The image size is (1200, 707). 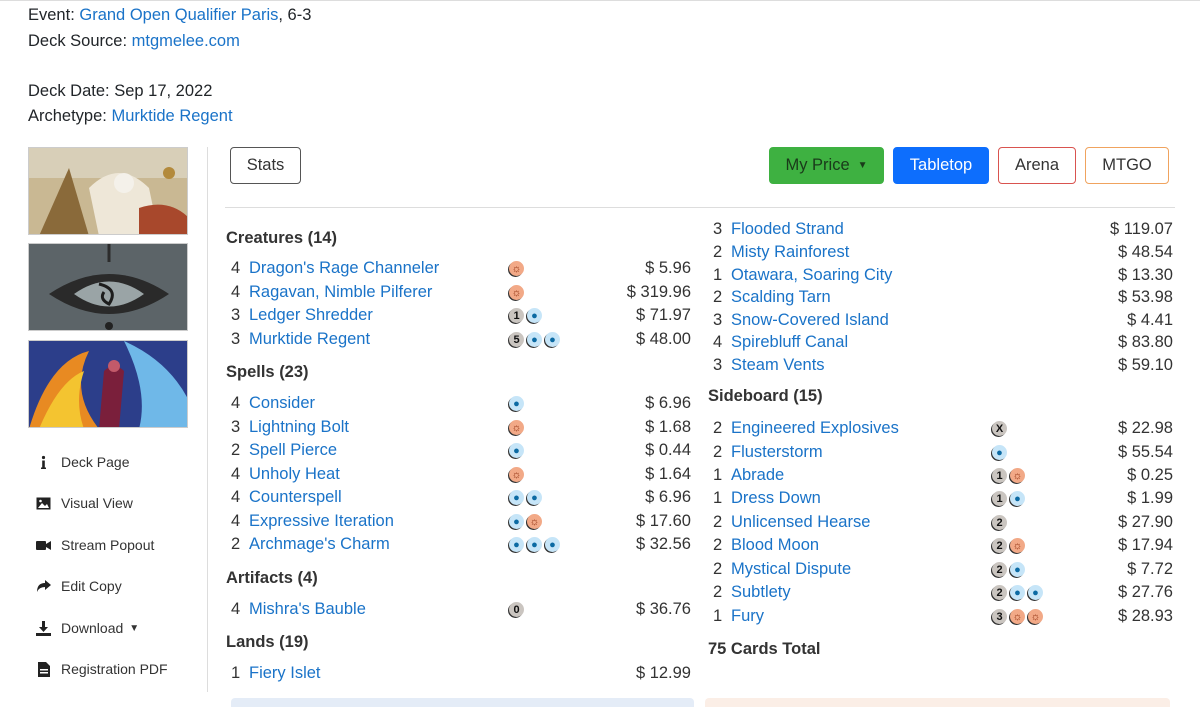 What do you see at coordinates (757, 475) in the screenshot?
I see `card-name-link: Abrade` at bounding box center [757, 475].